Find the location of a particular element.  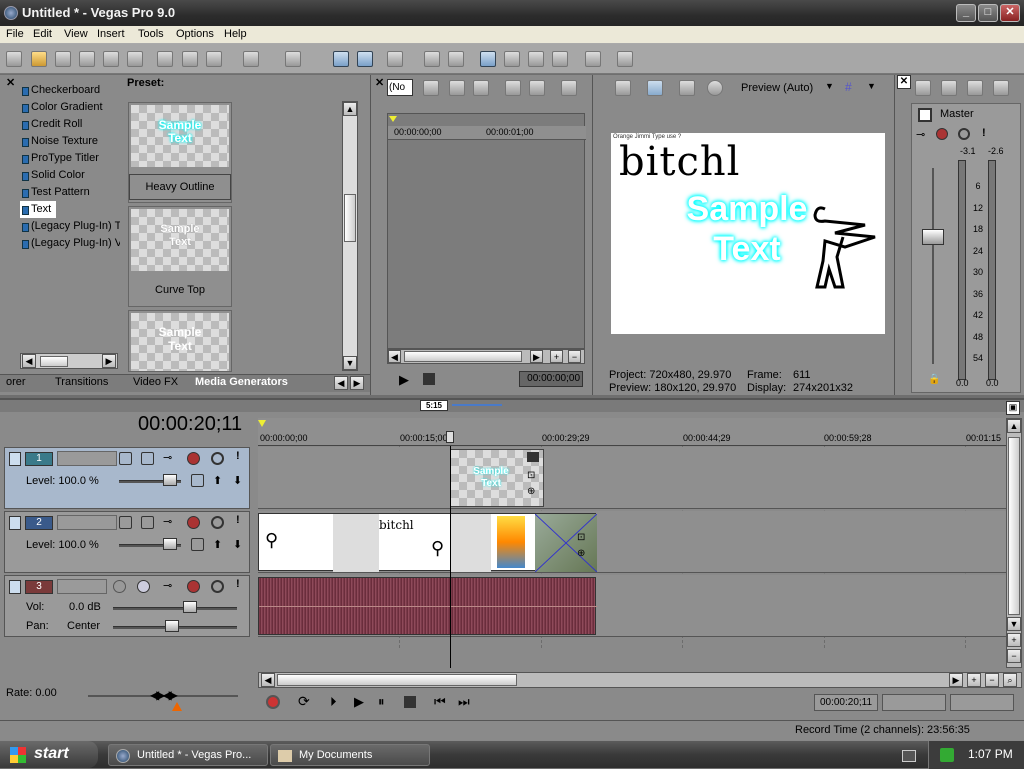

rate-slider-knob: ◀▶◀▶ is located at coordinates (164, 695).